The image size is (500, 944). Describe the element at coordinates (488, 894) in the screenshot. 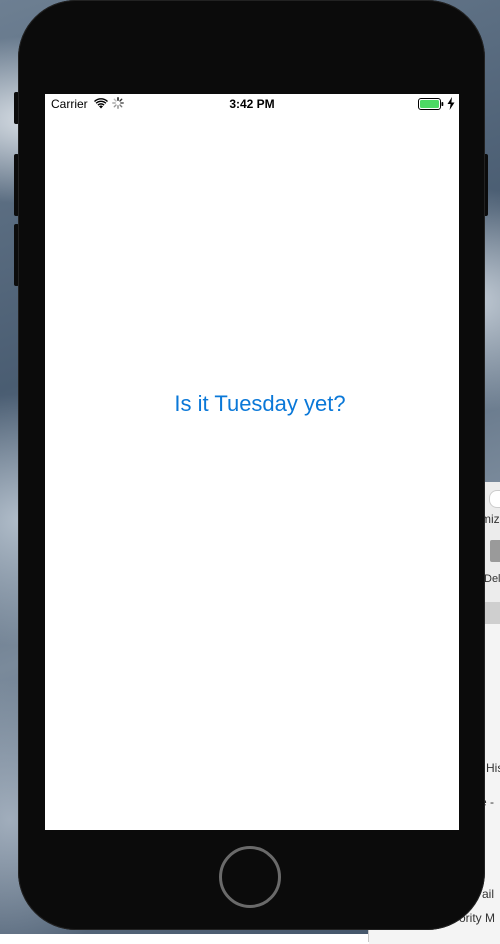

I see `bg-text-fragment: ail` at that location.